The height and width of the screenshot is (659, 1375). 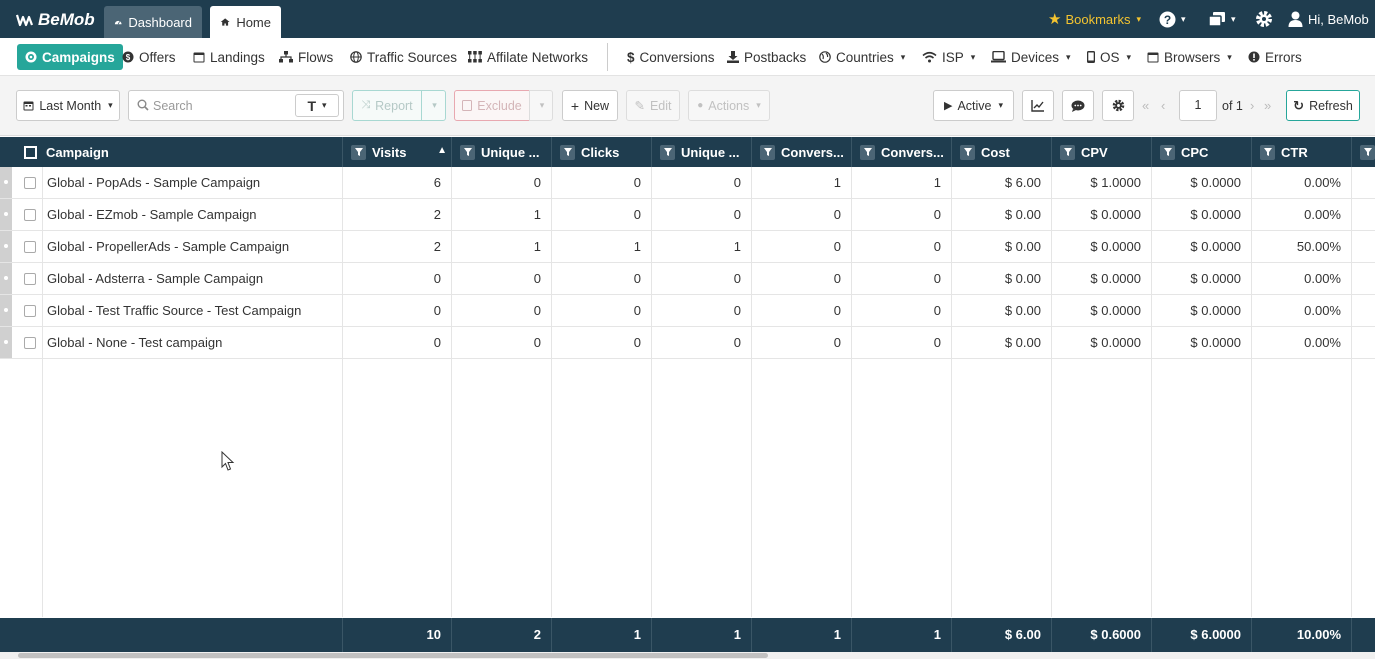 I want to click on nav-affiliate-networks: Affilate Networks, so click(x=528, y=57).